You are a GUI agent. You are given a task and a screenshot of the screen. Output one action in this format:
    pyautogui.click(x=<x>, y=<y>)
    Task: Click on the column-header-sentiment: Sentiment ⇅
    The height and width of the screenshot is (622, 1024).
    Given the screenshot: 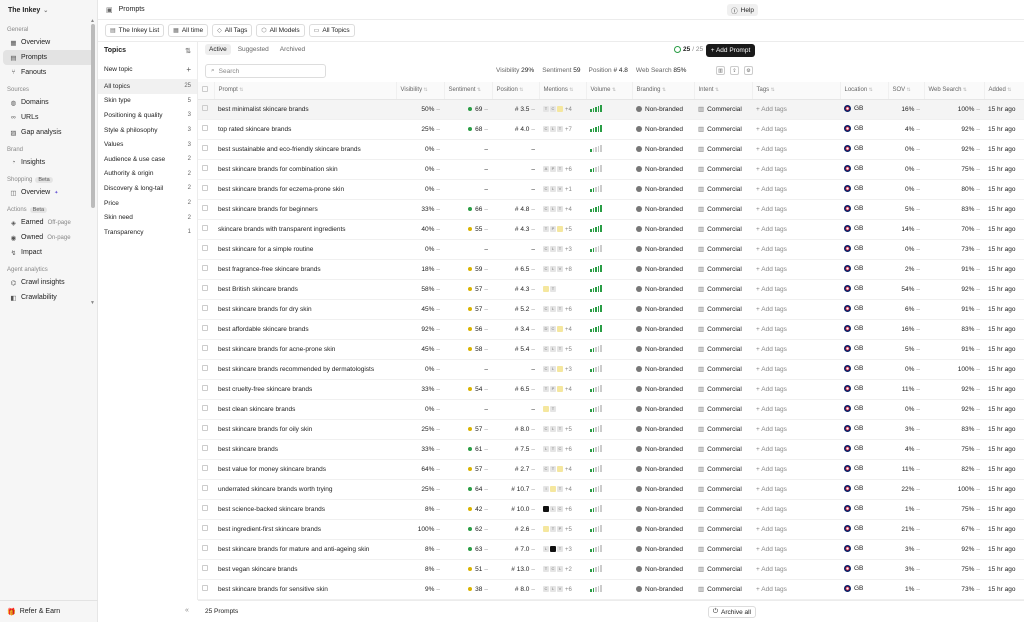 What is the action you would take?
    pyautogui.click(x=468, y=91)
    